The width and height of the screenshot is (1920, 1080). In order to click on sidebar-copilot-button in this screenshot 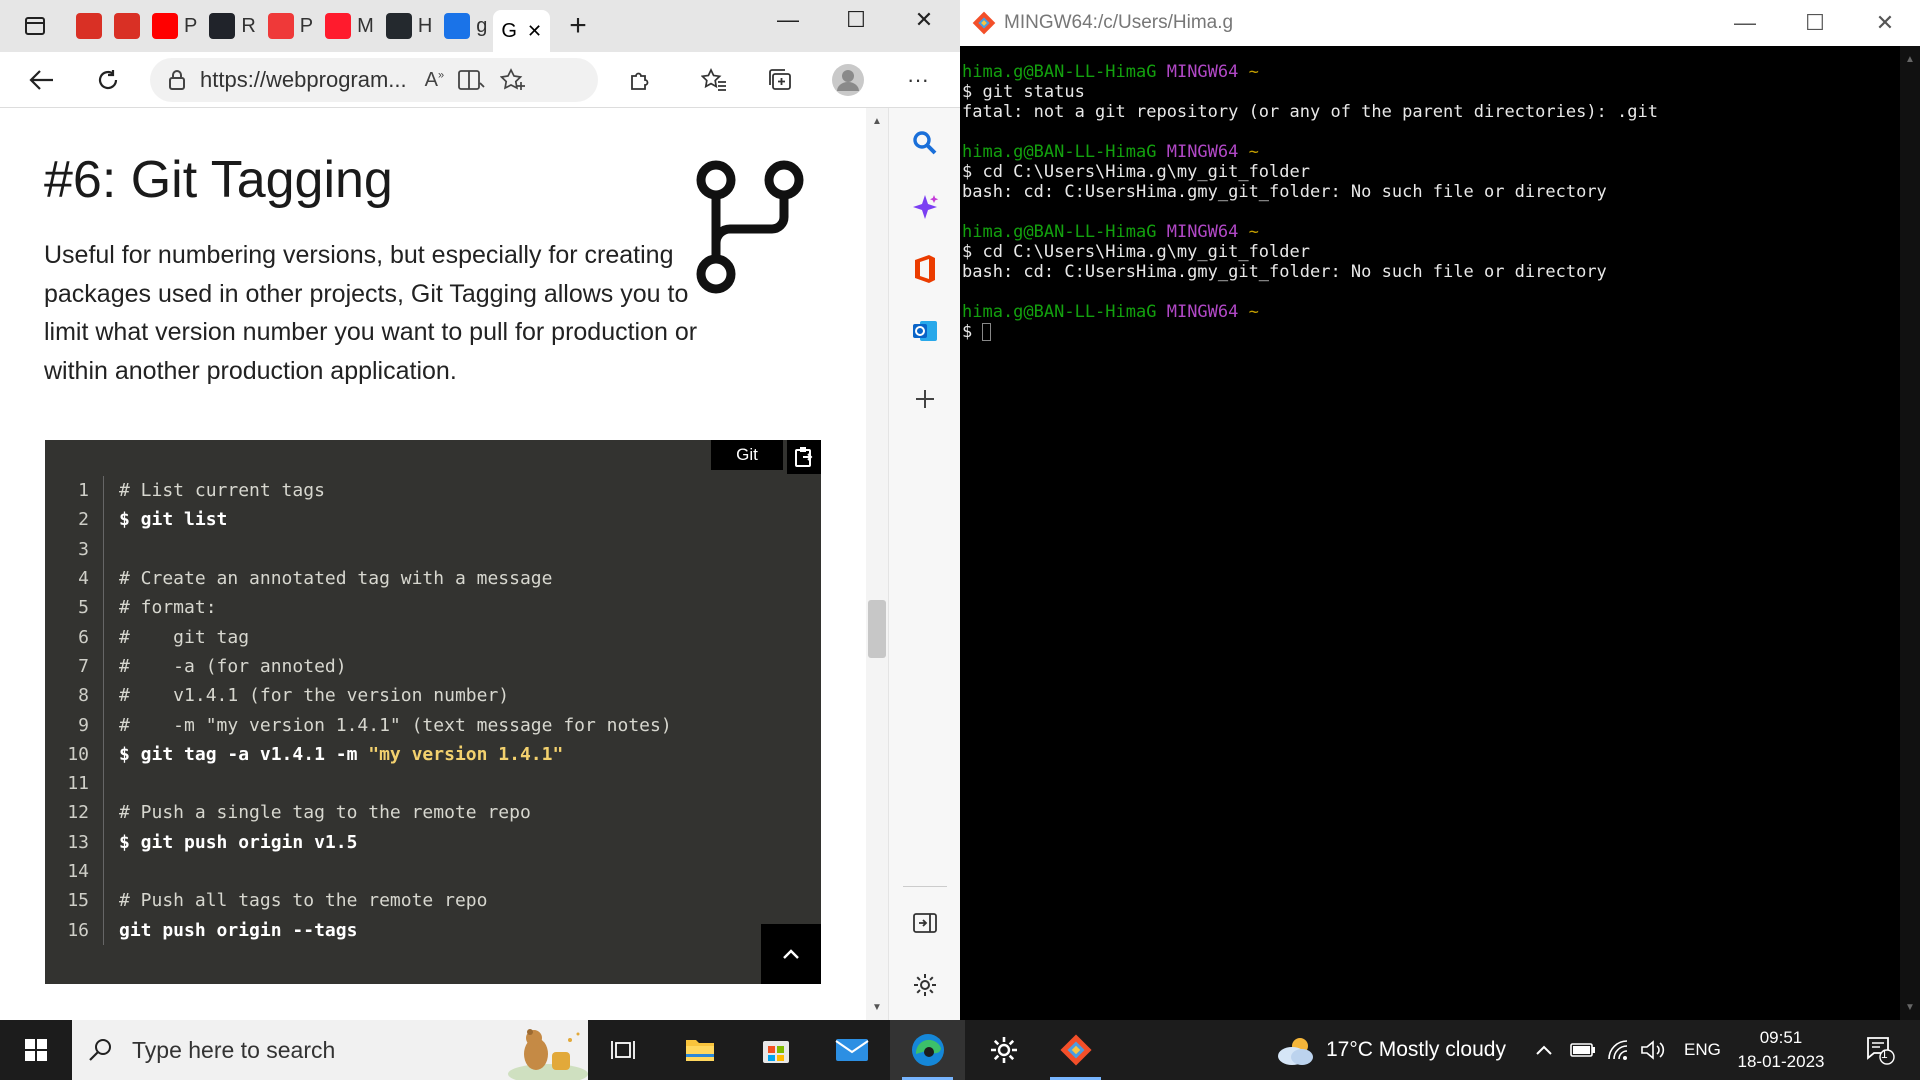, I will do `click(924, 207)`.